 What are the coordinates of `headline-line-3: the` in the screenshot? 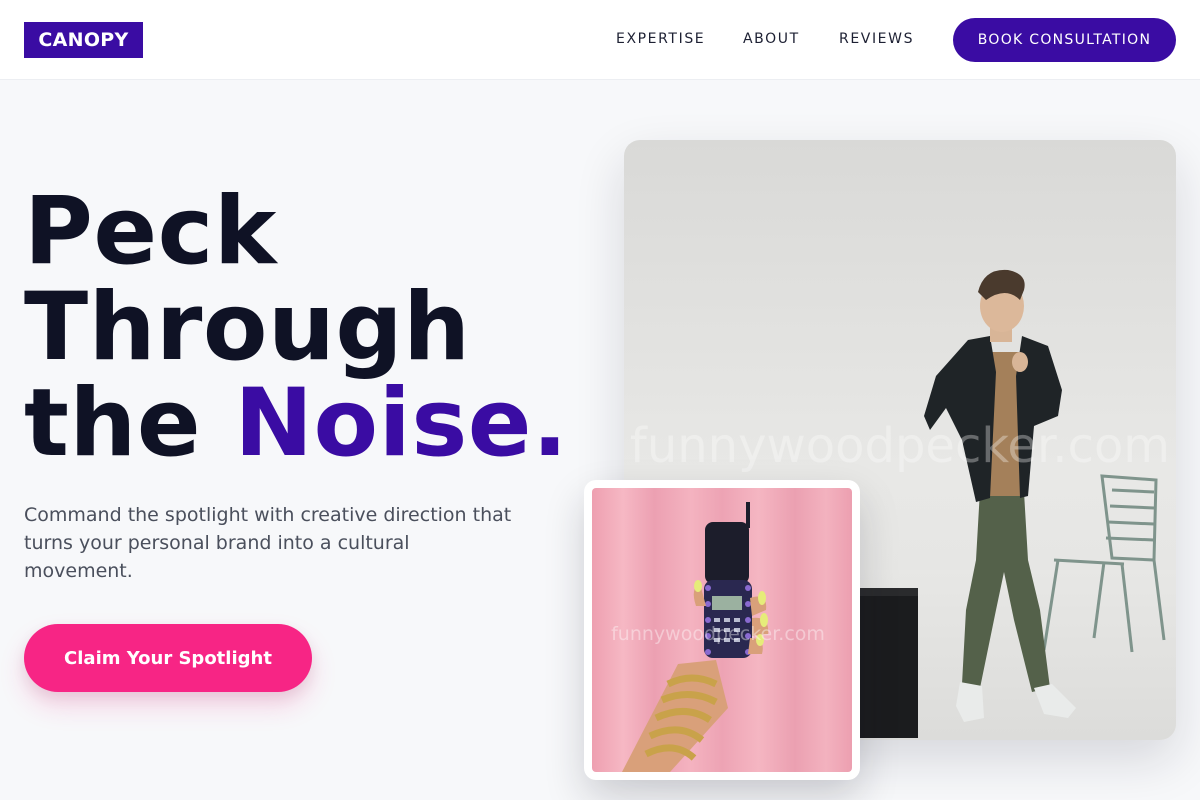 It's located at (129, 423).